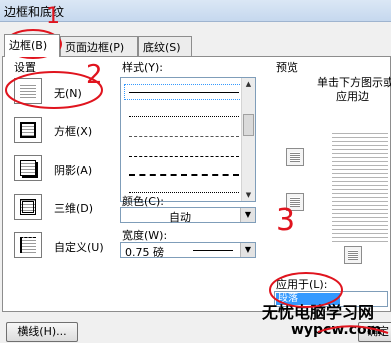 The height and width of the screenshot is (343, 391). What do you see at coordinates (32, 45) in the screenshot?
I see `tab-borders: 边框(B)` at bounding box center [32, 45].